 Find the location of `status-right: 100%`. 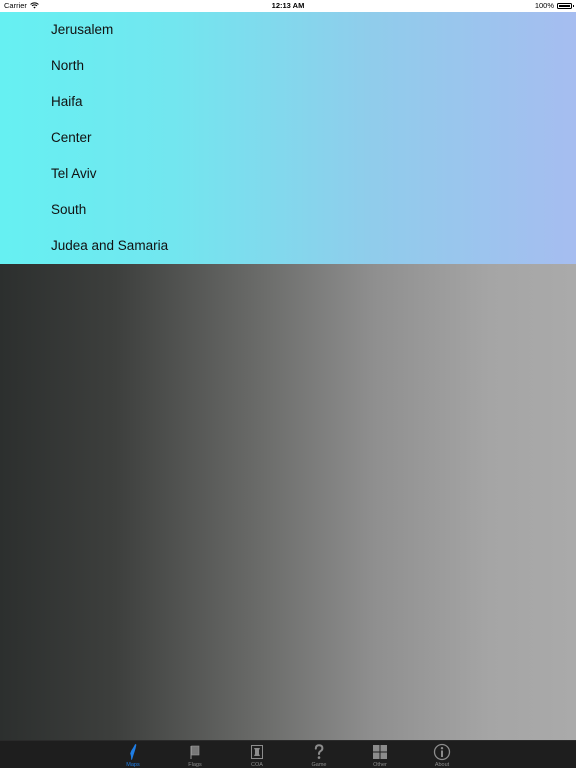

status-right: 100% is located at coordinates (554, 5).